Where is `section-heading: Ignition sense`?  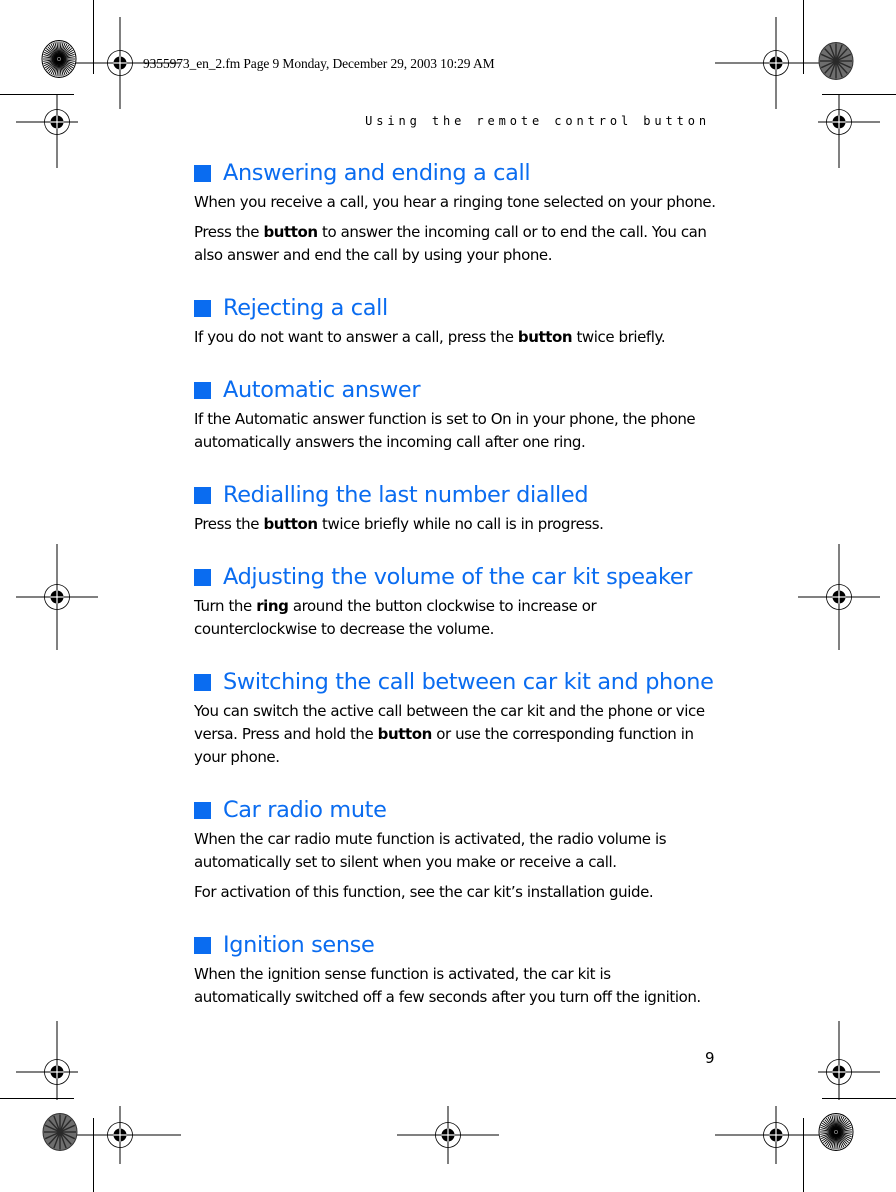 section-heading: Ignition sense is located at coordinates (459, 945).